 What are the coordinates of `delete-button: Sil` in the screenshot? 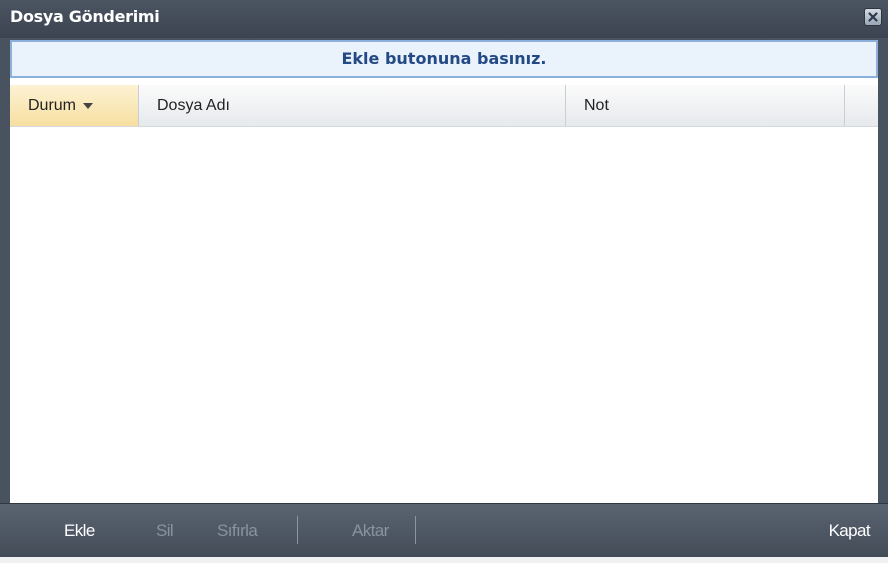 It's located at (165, 531).